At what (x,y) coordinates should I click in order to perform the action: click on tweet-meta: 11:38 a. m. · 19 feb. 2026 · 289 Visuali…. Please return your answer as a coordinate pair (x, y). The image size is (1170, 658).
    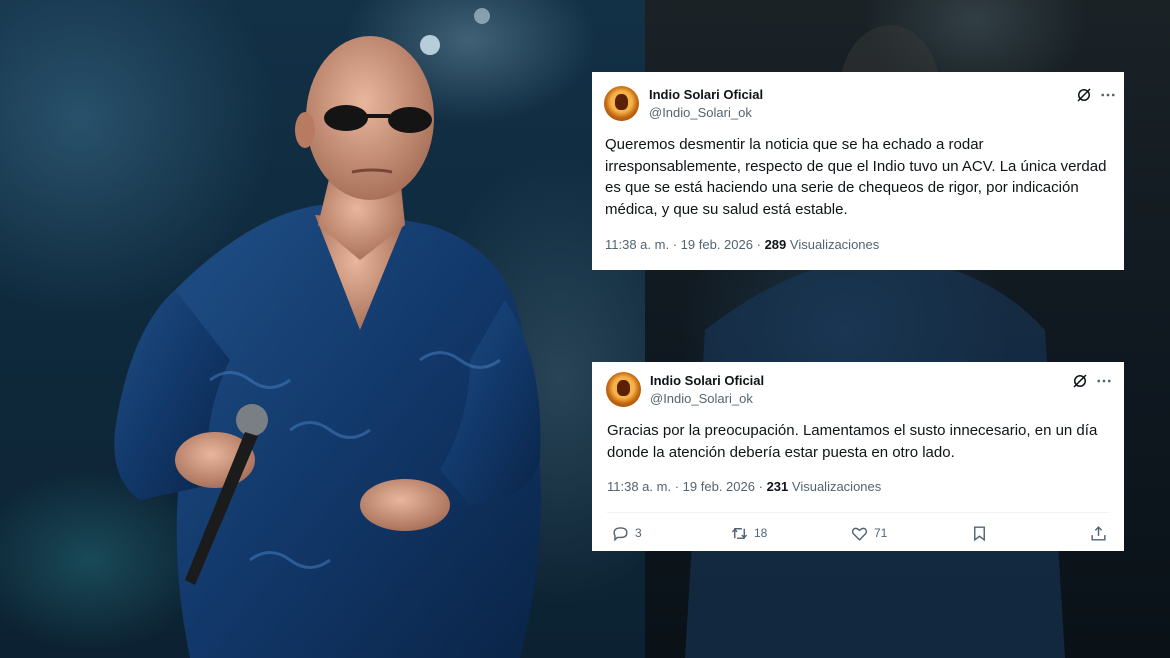
    Looking at the image, I should click on (742, 244).